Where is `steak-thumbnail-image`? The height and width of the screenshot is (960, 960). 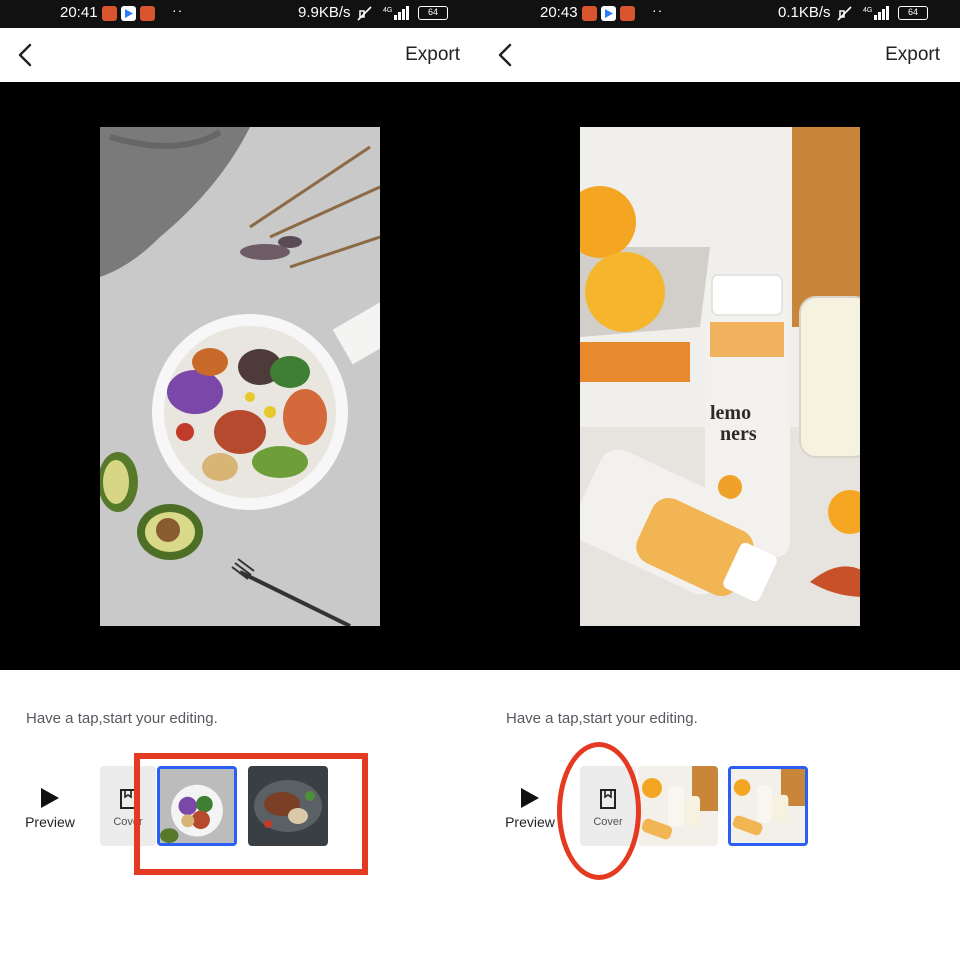
steak-thumbnail-image is located at coordinates (288, 806).